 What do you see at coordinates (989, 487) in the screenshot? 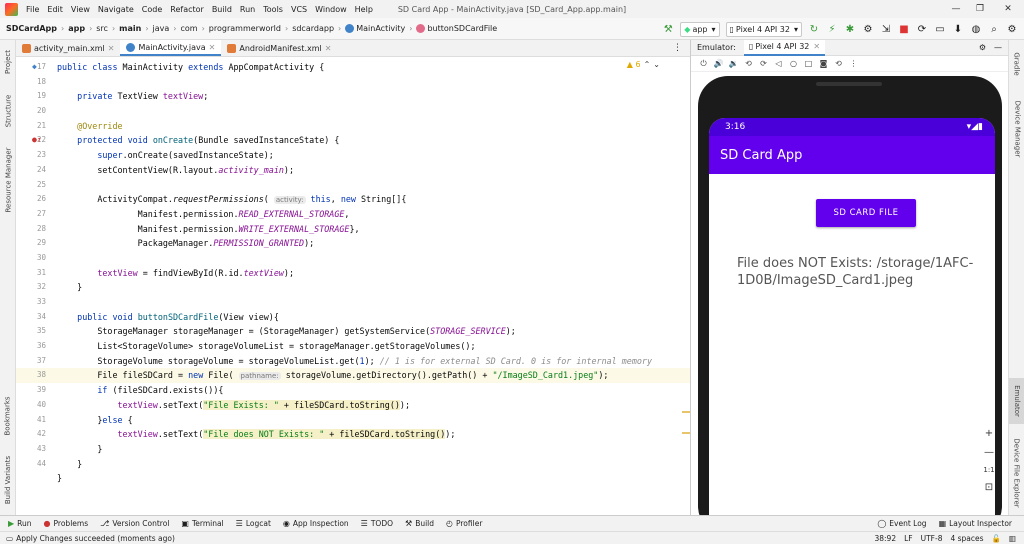
I see `zoom-fit-button: ⊡` at bounding box center [989, 487].